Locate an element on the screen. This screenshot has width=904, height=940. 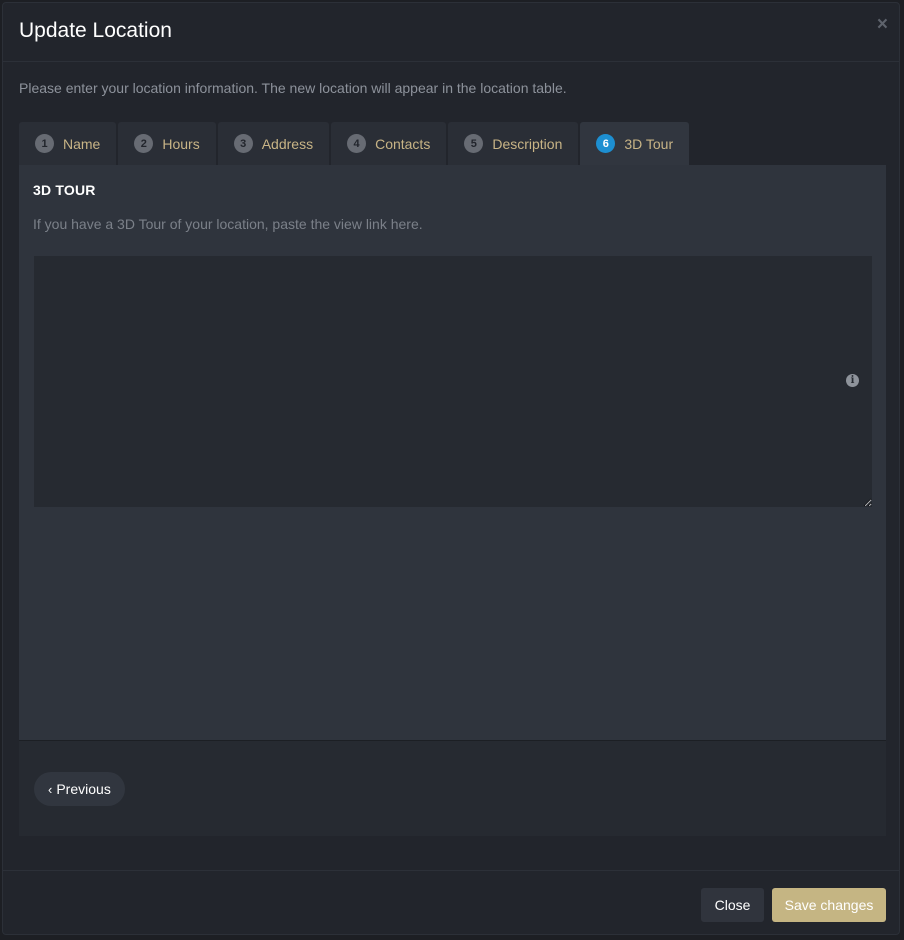
tab-number-badge: 6 is located at coordinates (606, 143).